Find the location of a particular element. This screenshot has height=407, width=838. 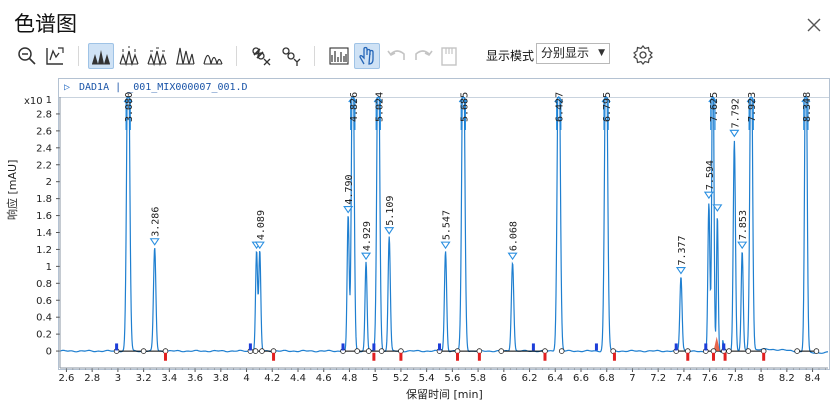

y-tick-label: 0.4 is located at coordinates (44, 318).